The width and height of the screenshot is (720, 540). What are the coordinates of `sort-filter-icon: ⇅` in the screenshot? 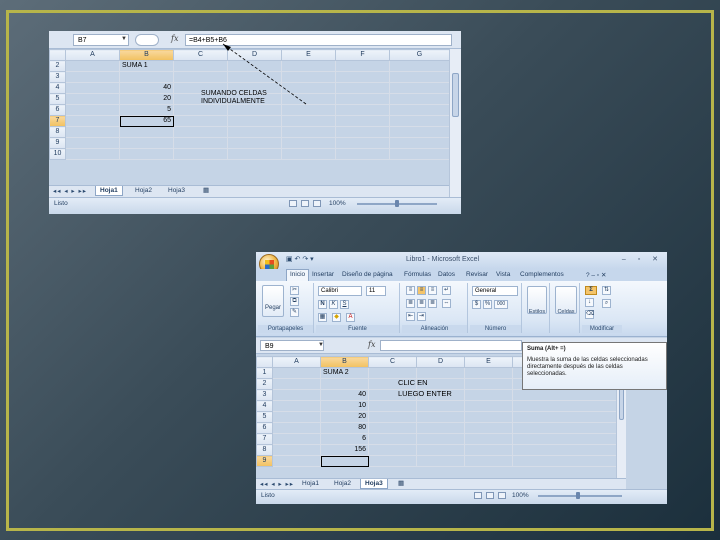 It's located at (606, 290).